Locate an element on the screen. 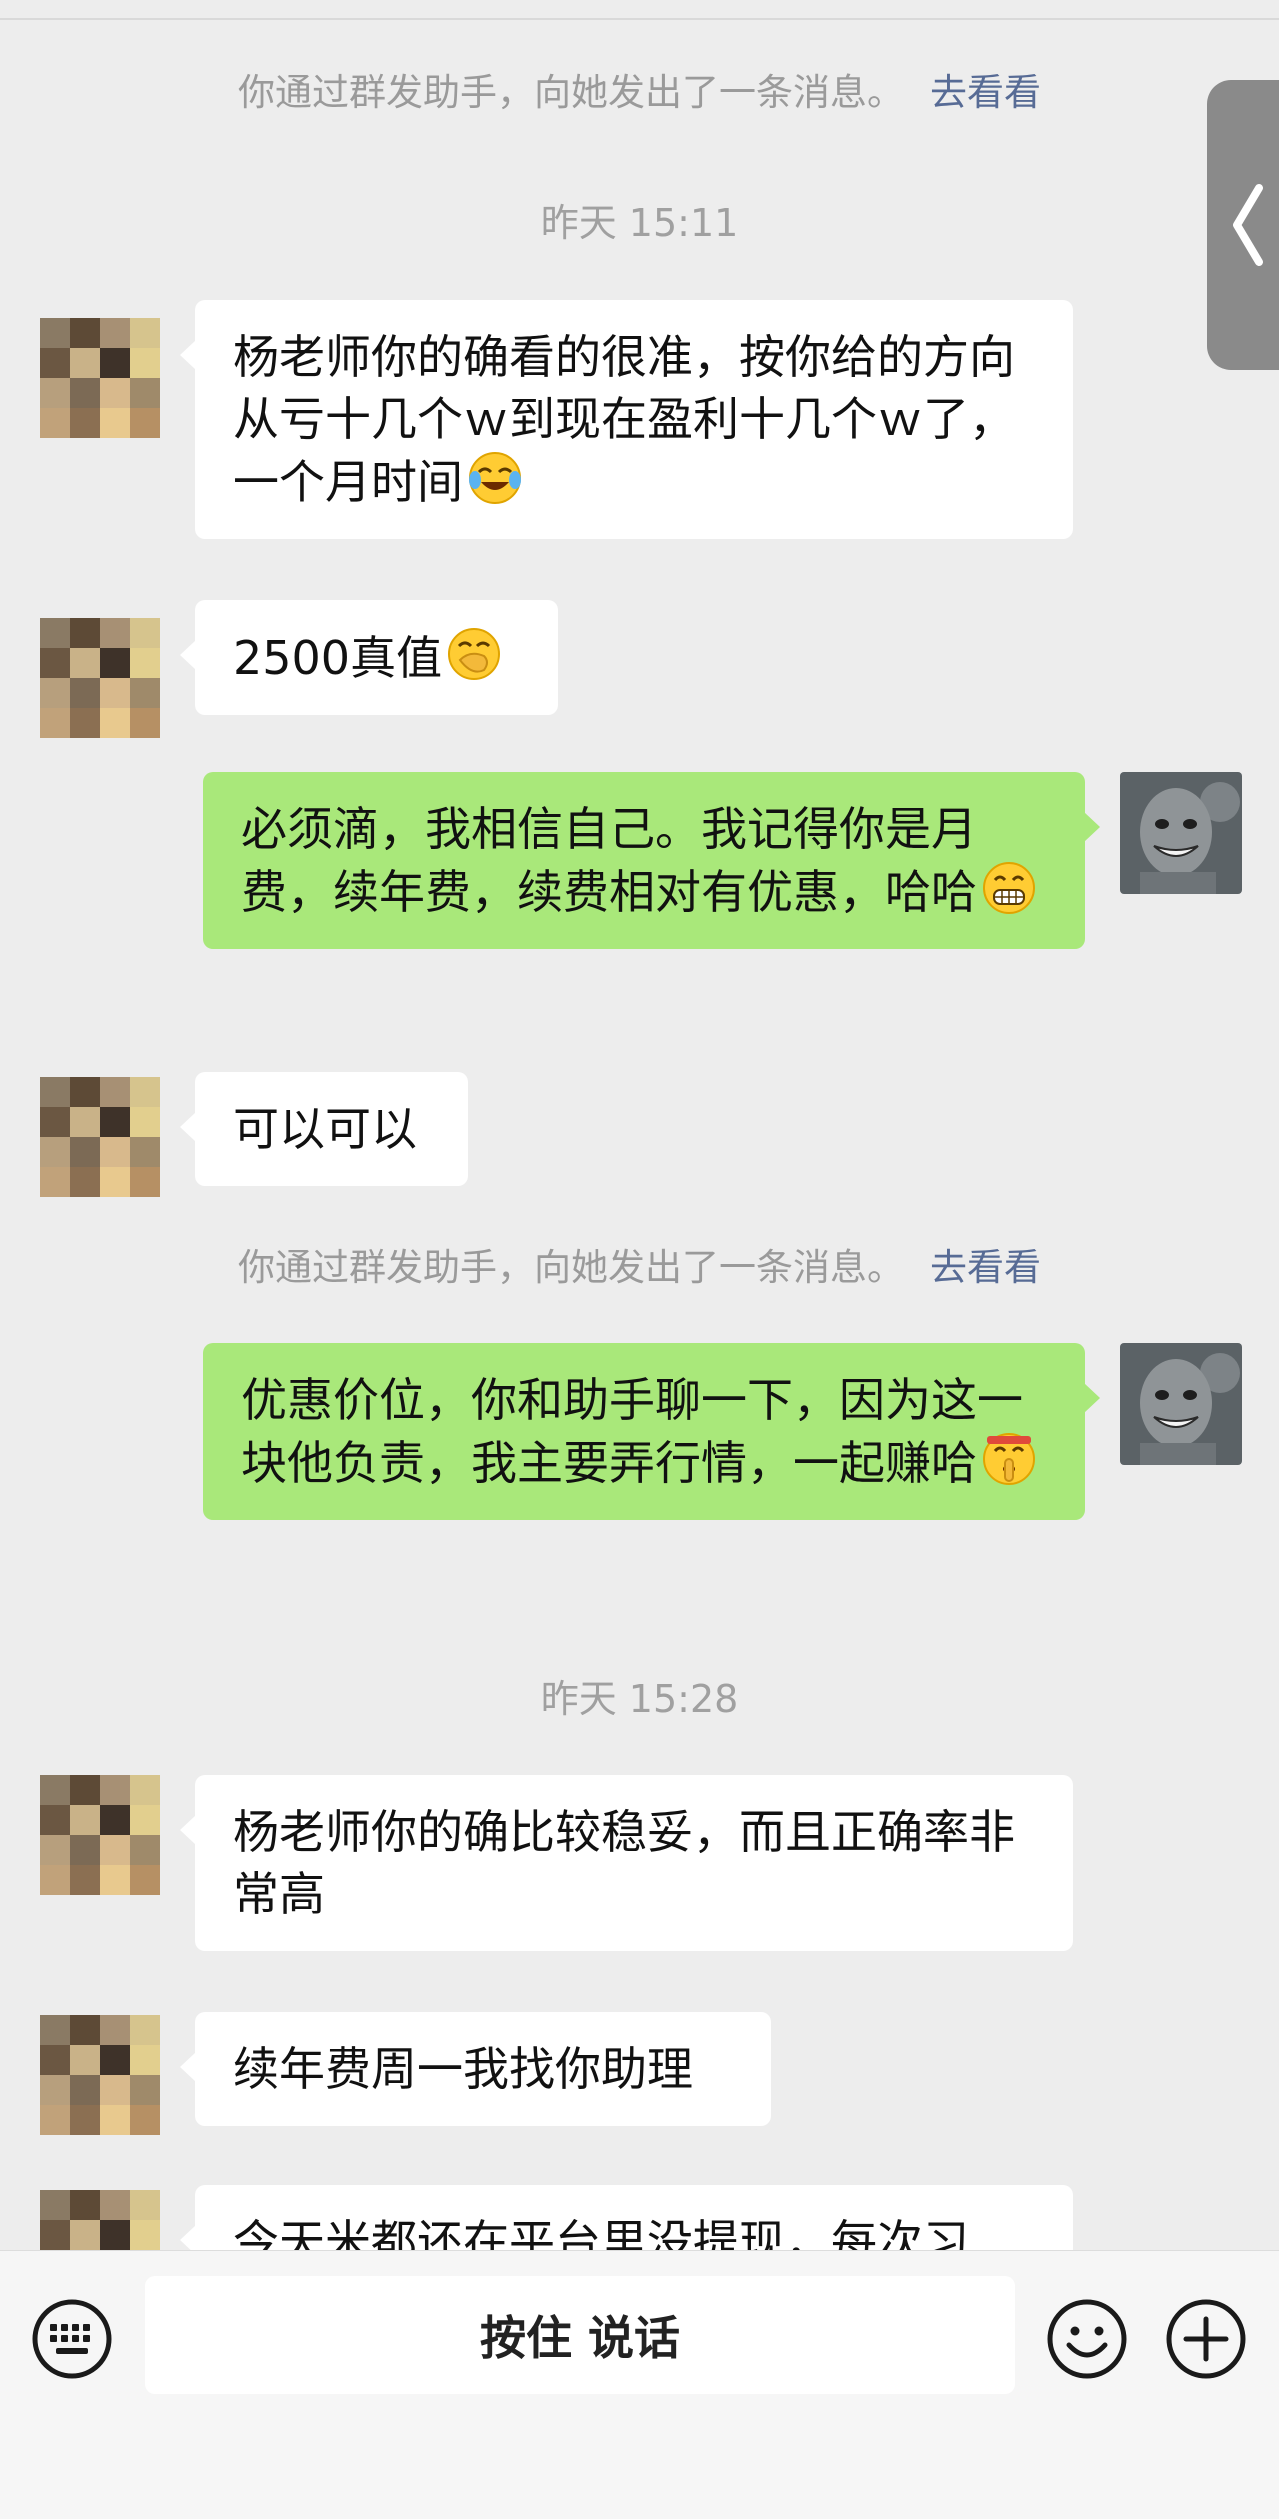 The width and height of the screenshot is (1279, 2519). smiley-icon is located at coordinates (1087, 2339).